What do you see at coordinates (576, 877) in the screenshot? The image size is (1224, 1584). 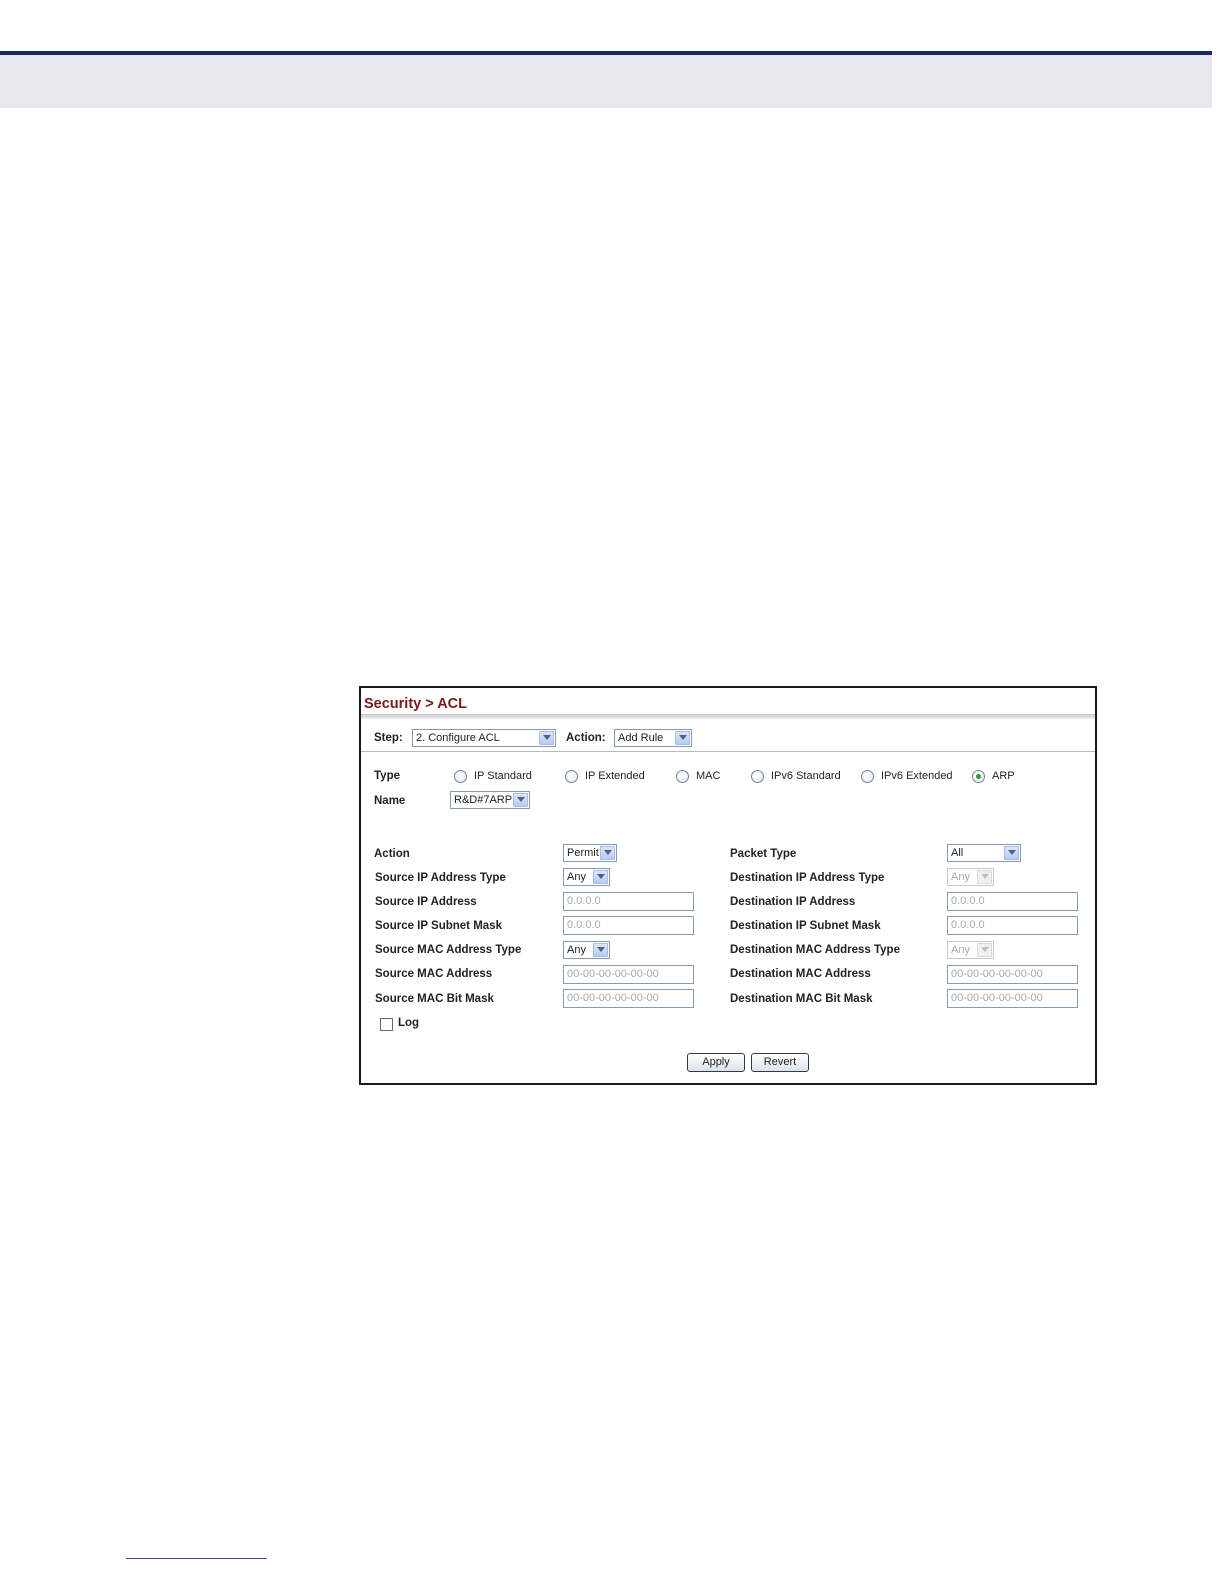 I see `source-ip-type-value: Any` at bounding box center [576, 877].